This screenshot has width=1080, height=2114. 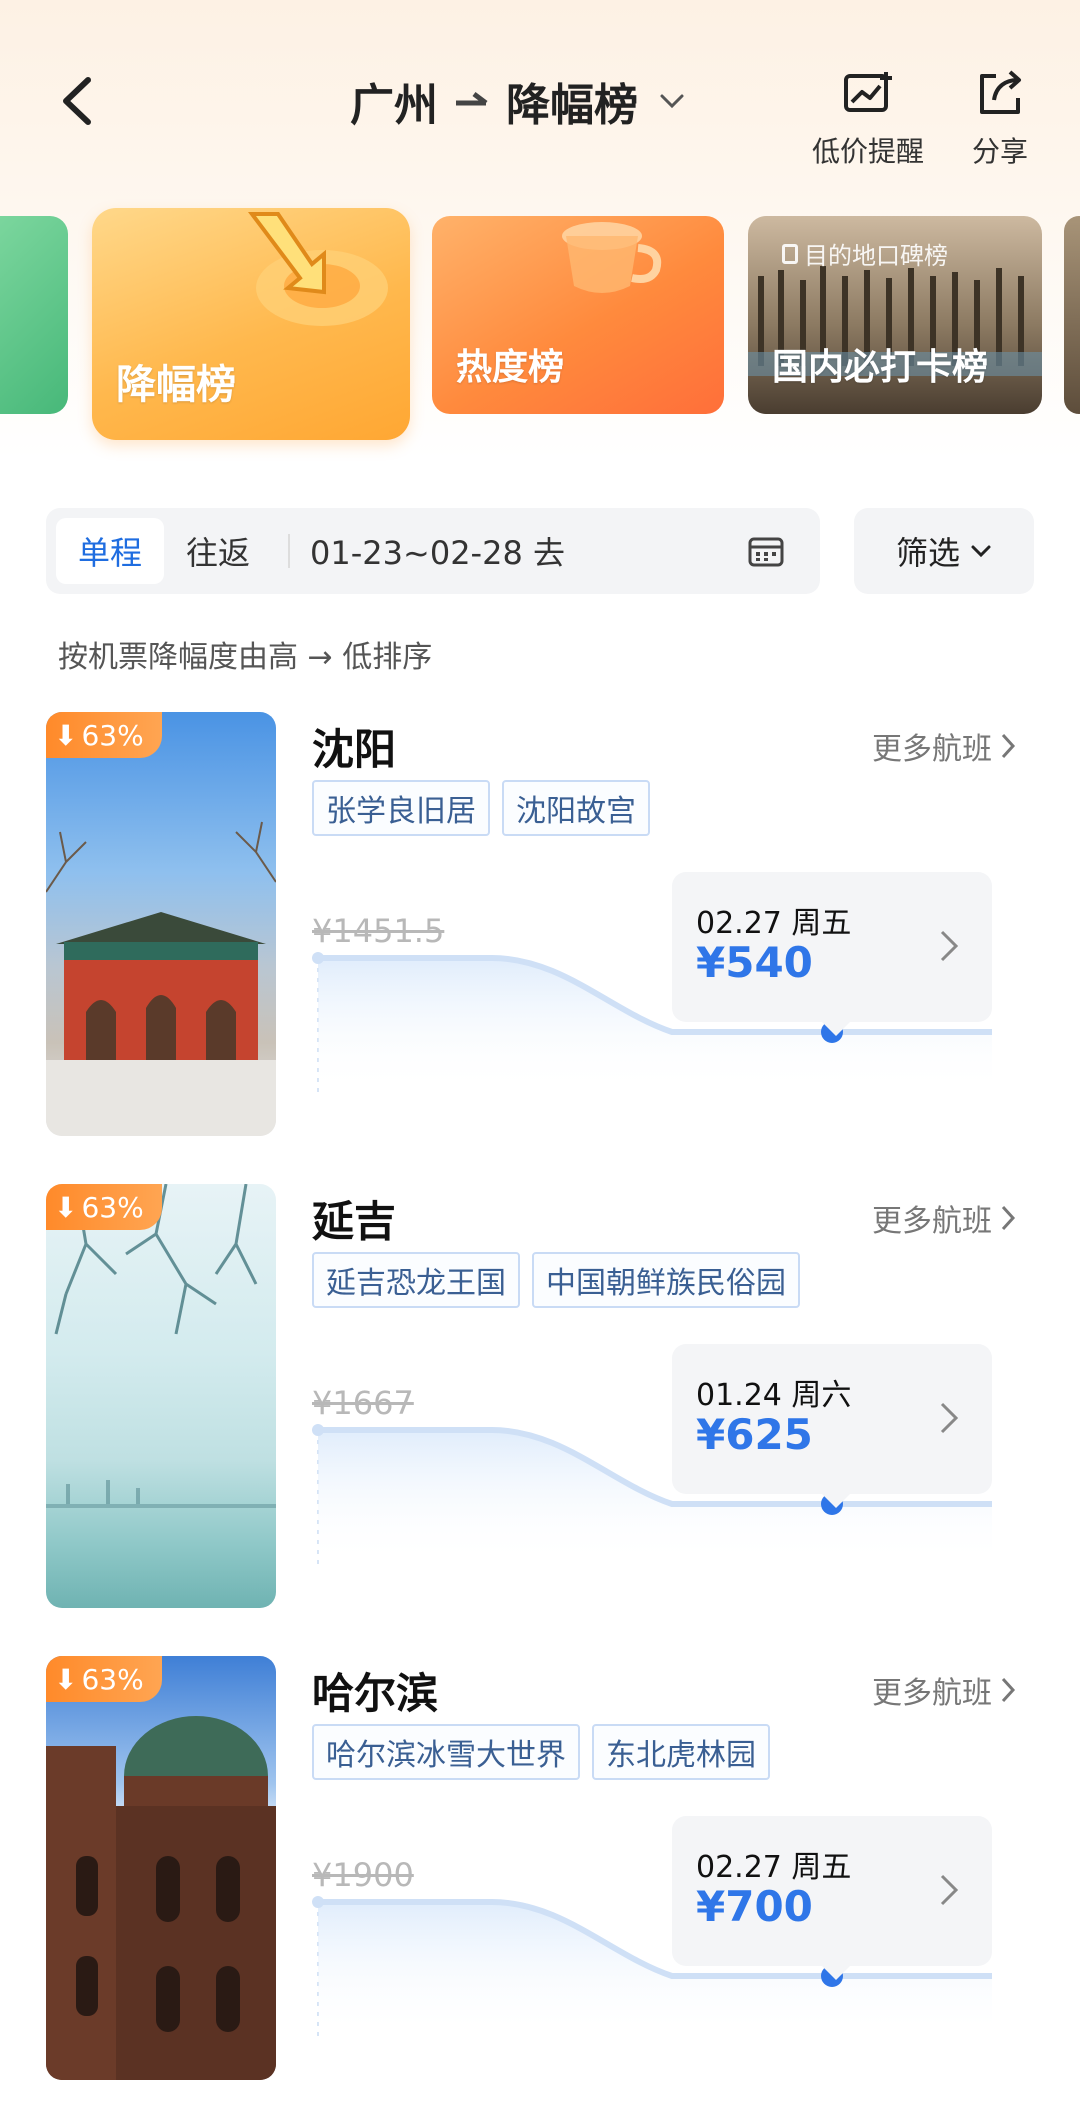 What do you see at coordinates (378, 931) in the screenshot?
I see `original-price: ¥1451.5` at bounding box center [378, 931].